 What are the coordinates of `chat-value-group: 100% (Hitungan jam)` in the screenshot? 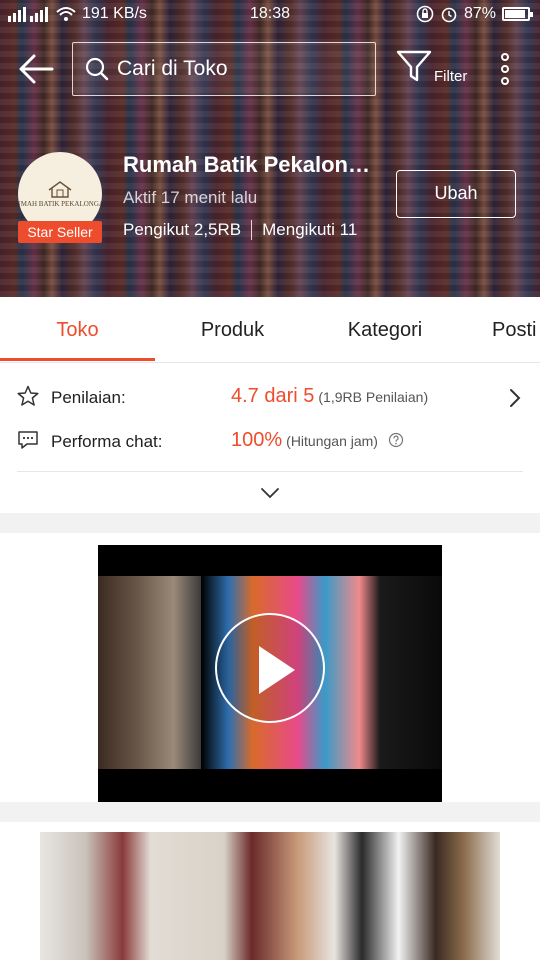 It's located at (317, 440).